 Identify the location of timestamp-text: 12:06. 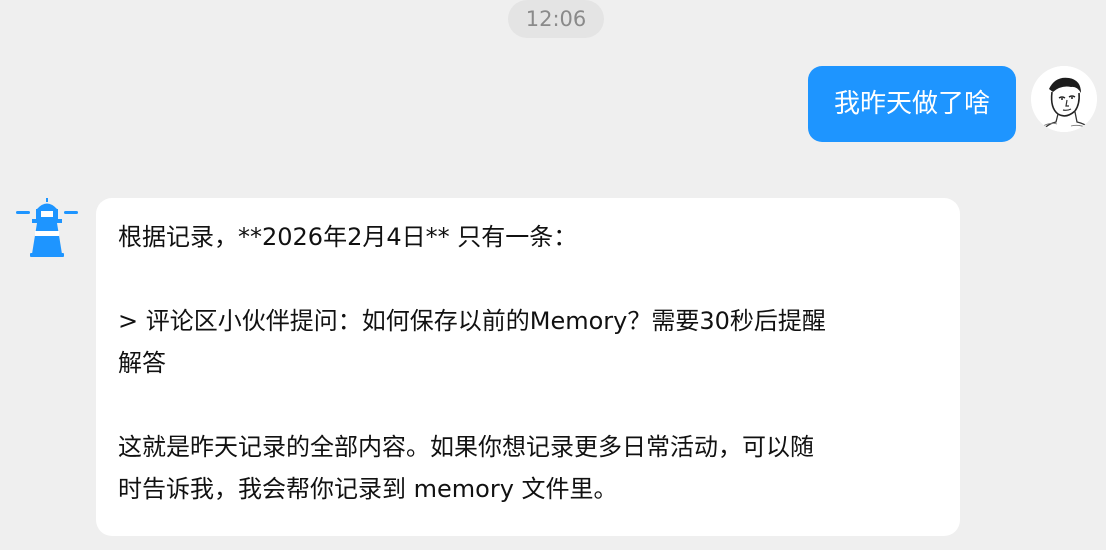
(556, 19).